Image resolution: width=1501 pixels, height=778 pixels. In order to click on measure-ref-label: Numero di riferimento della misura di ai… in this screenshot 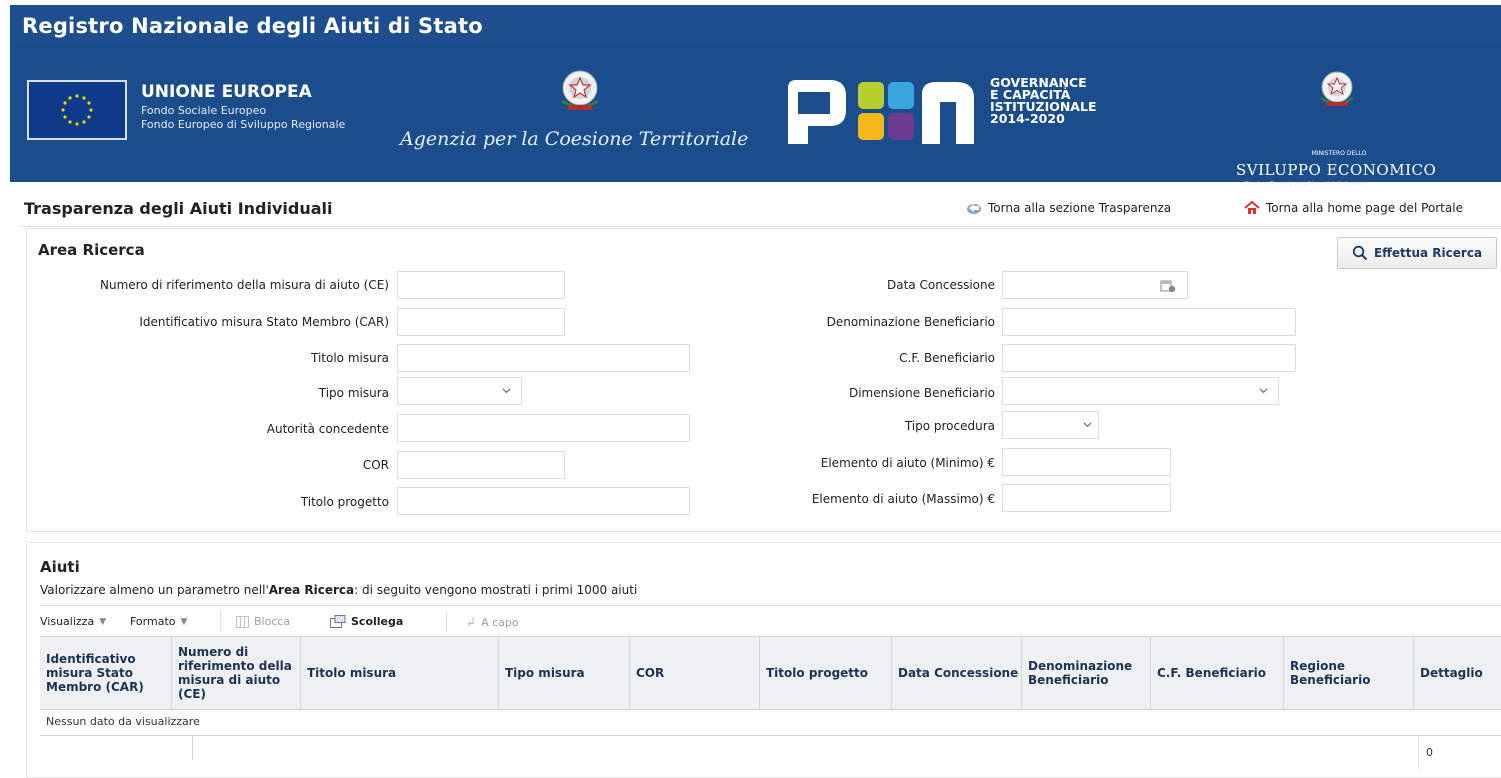, I will do `click(244, 285)`.